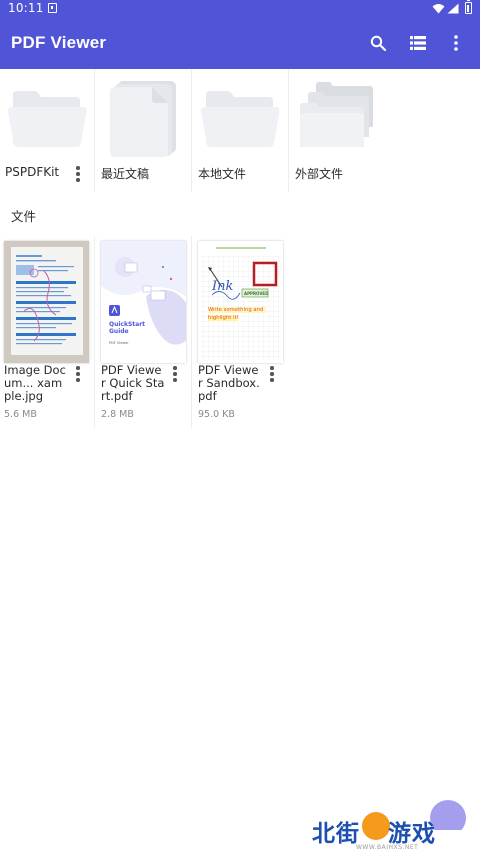 Image resolution: width=480 pixels, height=857 pixels. I want to click on file-thumbnail: QuickStart Guide PDF Viewer, so click(143, 302).